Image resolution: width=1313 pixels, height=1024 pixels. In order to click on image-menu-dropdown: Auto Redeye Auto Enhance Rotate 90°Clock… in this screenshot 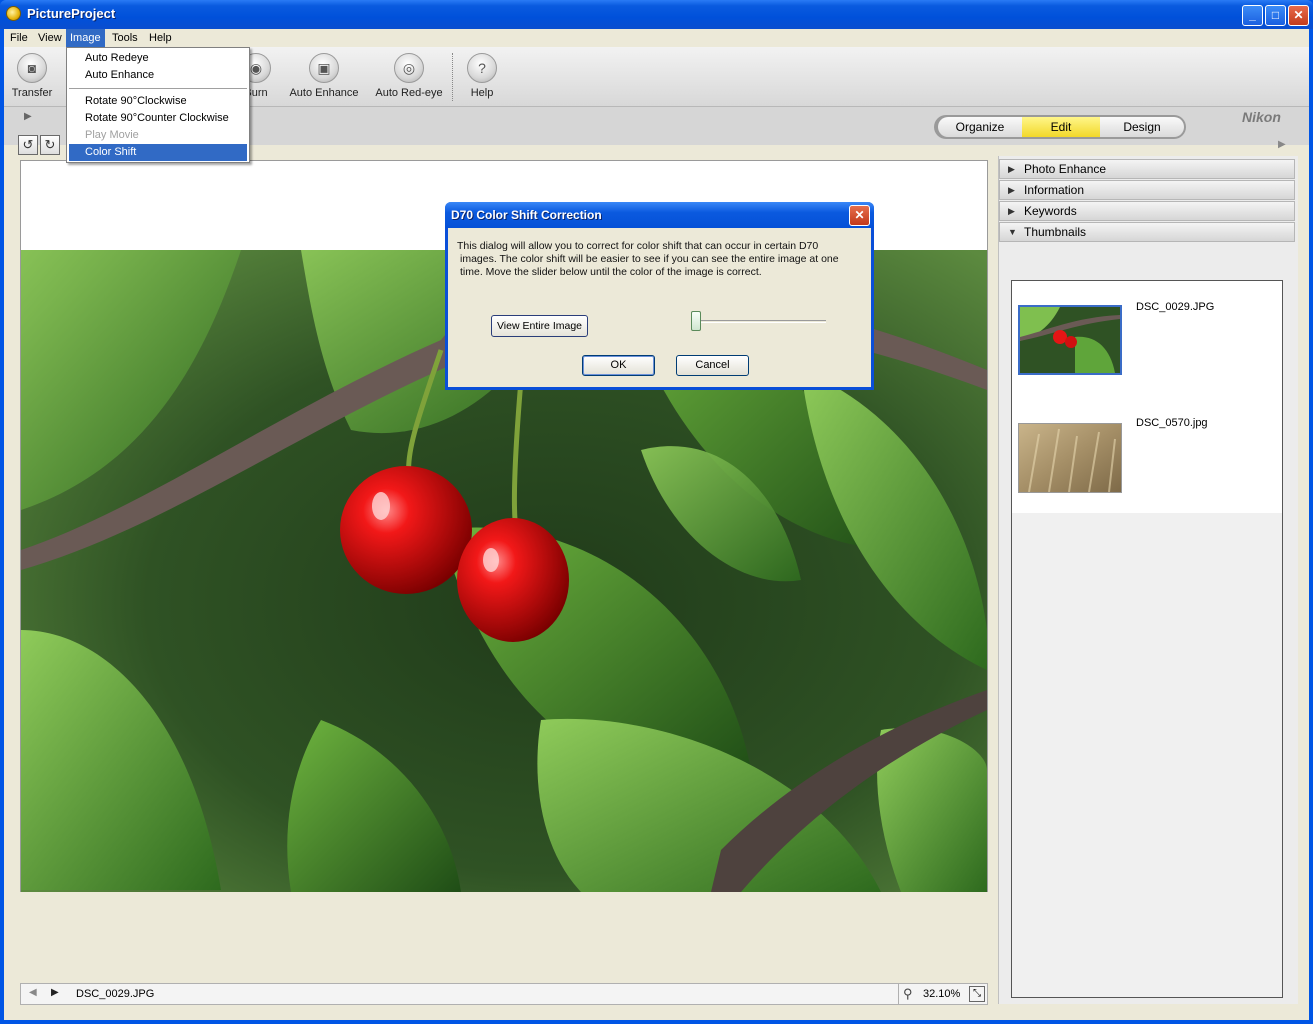, I will do `click(158, 105)`.